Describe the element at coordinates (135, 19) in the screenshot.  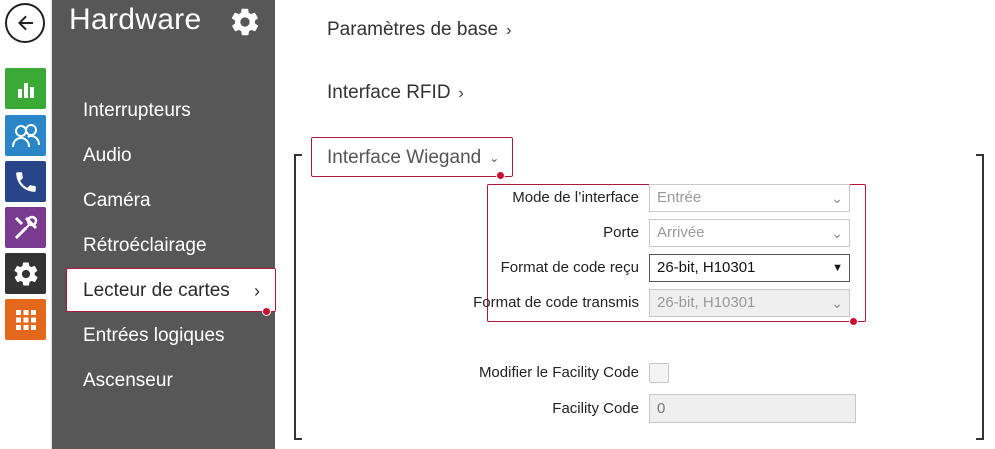
I see `sidebar-title: Hardware` at that location.